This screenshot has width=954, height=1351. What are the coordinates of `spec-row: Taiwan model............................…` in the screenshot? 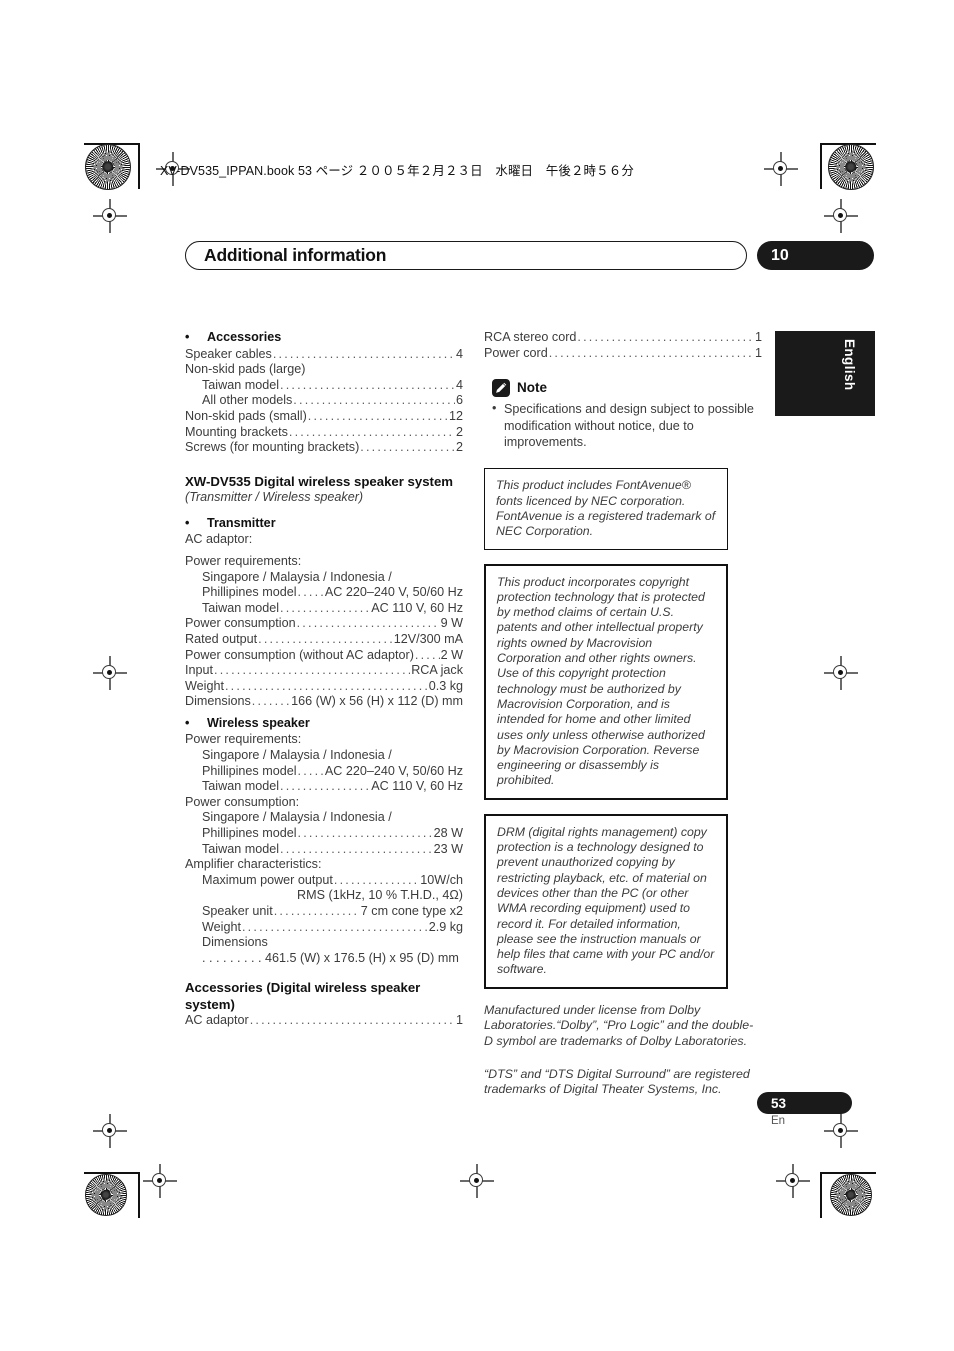 It's located at (324, 386).